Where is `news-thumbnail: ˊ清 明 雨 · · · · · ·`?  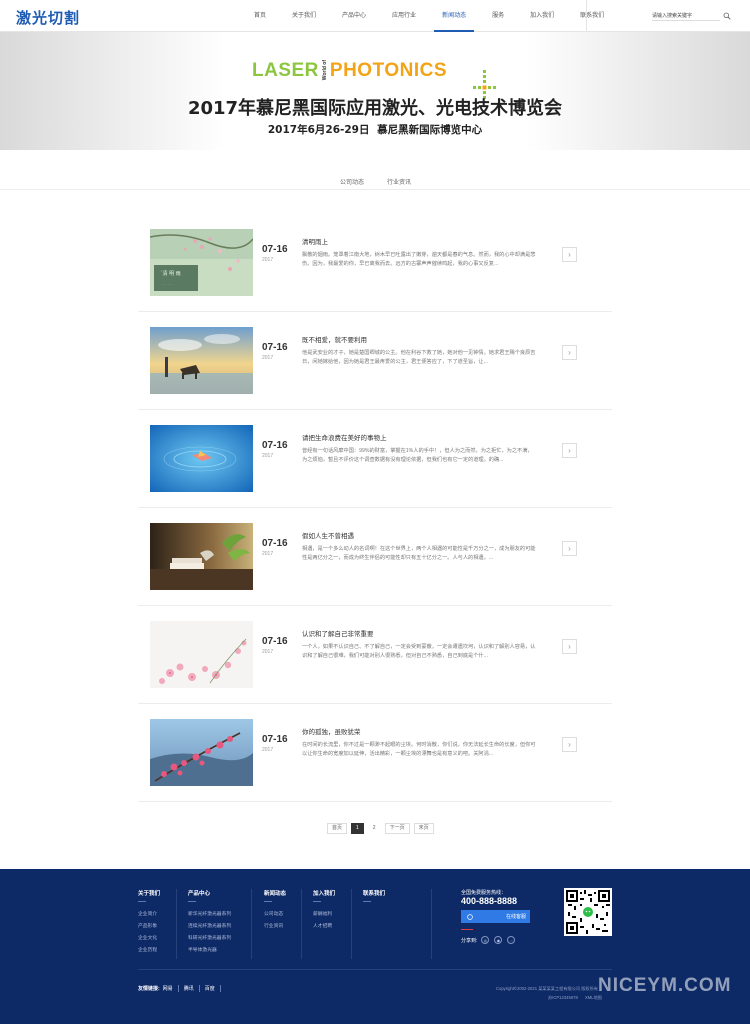 news-thumbnail: ˊ清 明 雨 · · · · · · is located at coordinates (201, 262).